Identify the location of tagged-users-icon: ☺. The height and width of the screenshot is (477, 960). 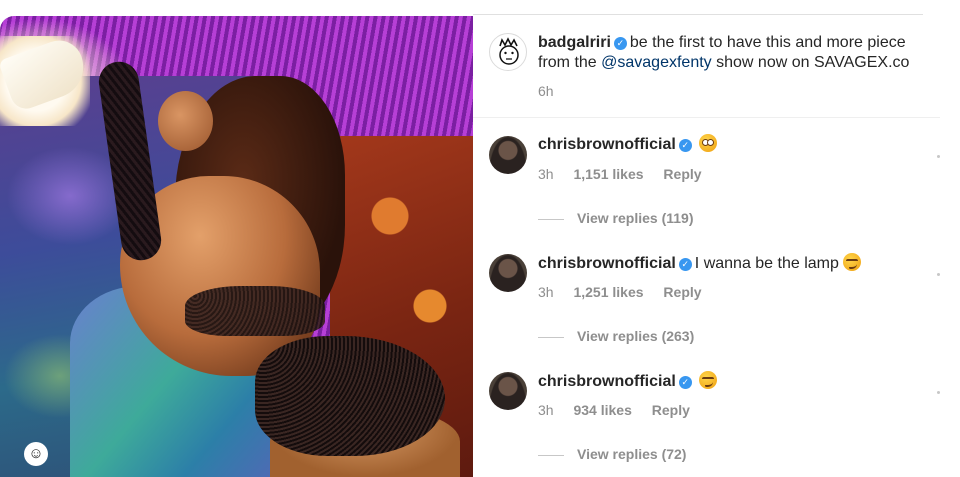
(36, 454).